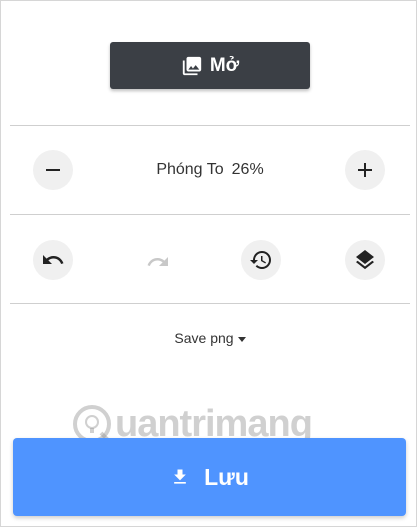 This screenshot has height=527, width=417. Describe the element at coordinates (204, 338) in the screenshot. I see `save-format-label: Save png` at that location.